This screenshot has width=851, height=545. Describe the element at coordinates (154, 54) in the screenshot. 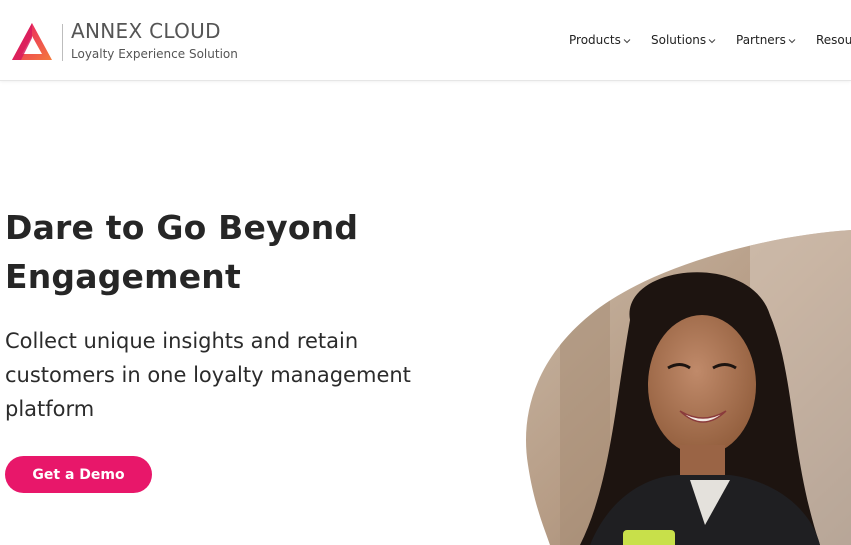

I see `brand-tagline: Loyalty Experience Solution` at that location.